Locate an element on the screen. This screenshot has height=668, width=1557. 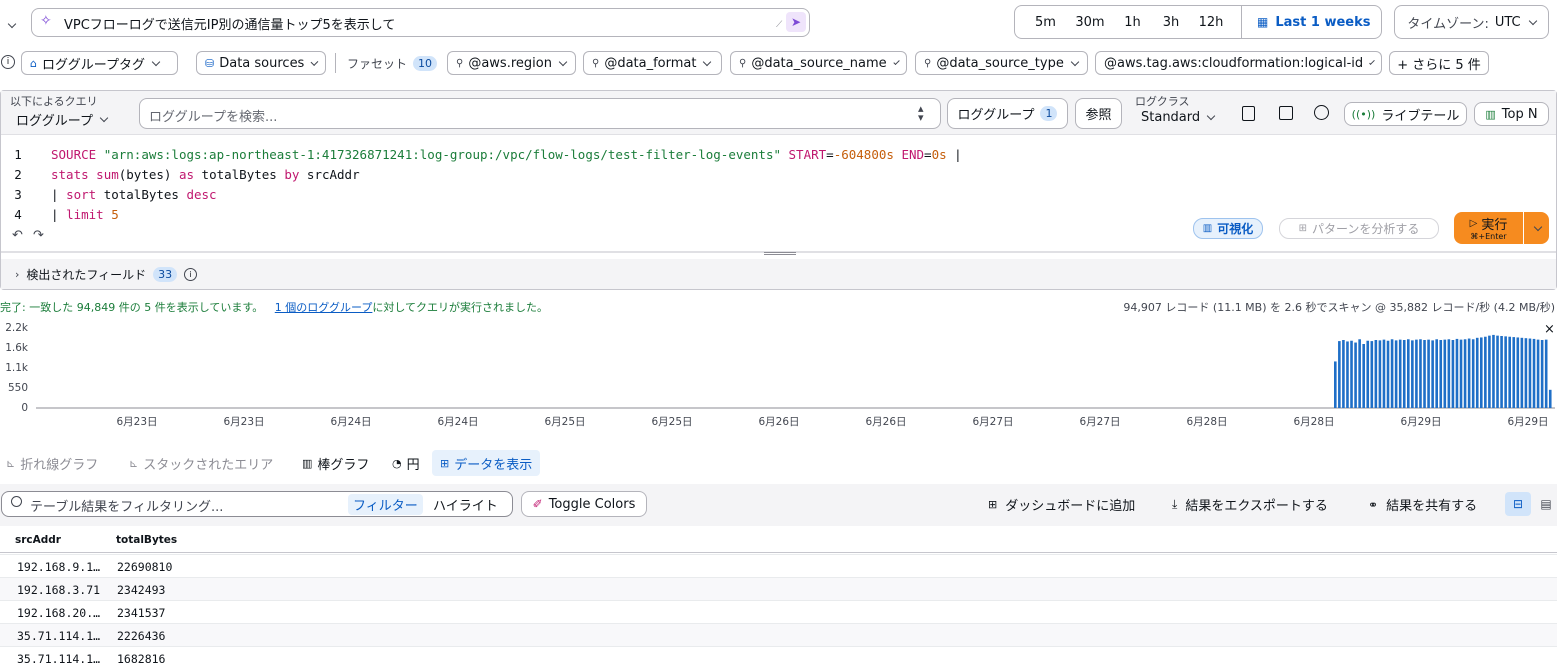
data-sources-filter: ⛁ Data sources is located at coordinates (261, 63).